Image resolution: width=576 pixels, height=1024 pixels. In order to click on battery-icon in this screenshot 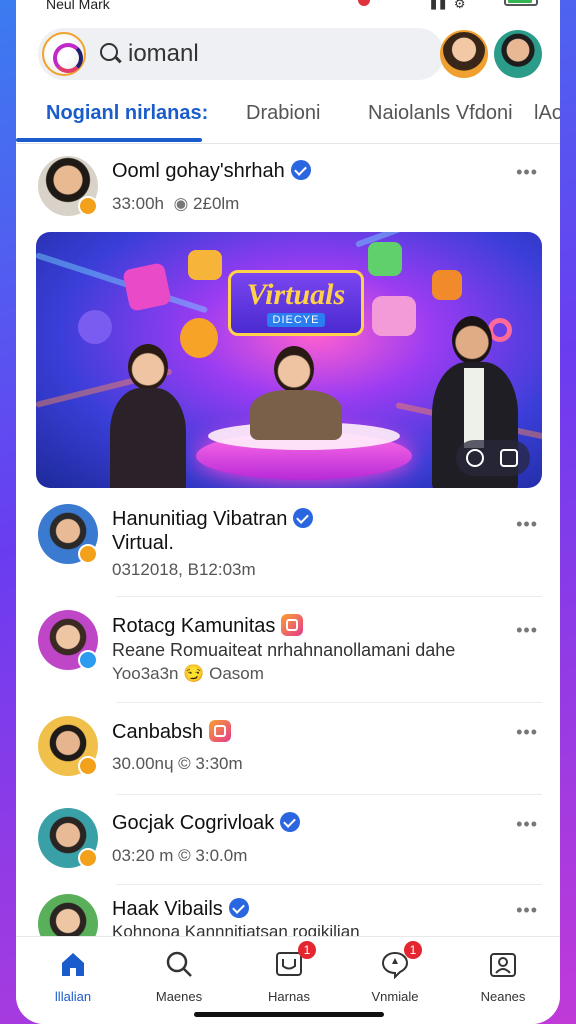, I will do `click(521, 3)`.